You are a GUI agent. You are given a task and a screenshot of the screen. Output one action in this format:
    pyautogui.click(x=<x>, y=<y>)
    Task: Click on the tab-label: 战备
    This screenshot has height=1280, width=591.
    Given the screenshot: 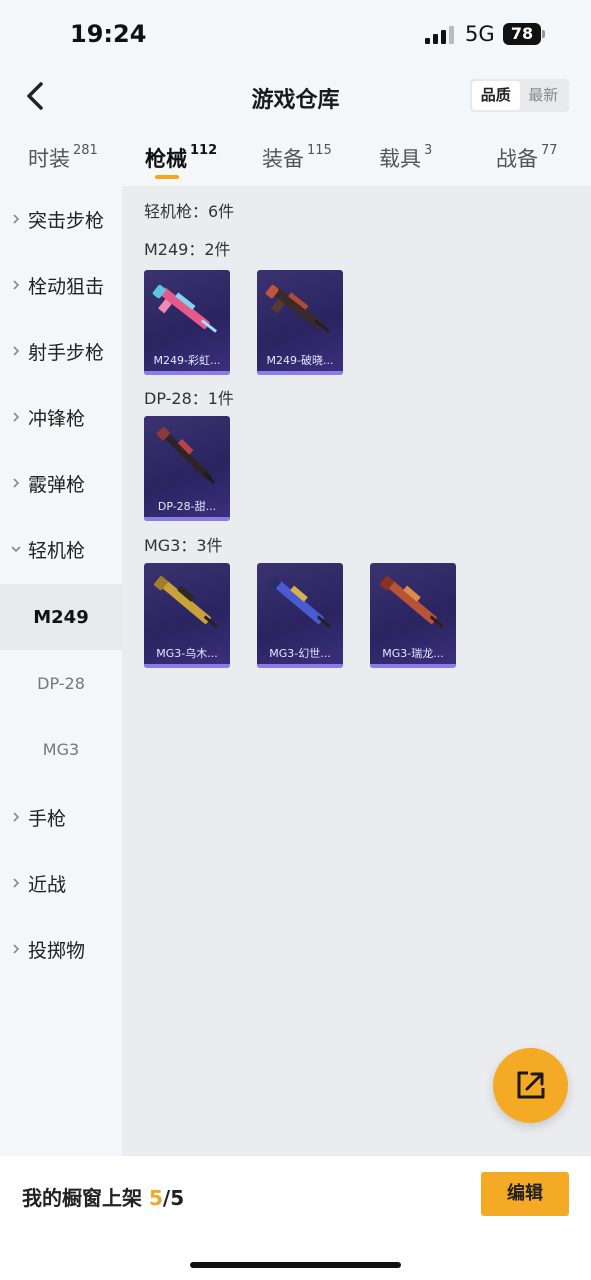 What is the action you would take?
    pyautogui.click(x=517, y=159)
    